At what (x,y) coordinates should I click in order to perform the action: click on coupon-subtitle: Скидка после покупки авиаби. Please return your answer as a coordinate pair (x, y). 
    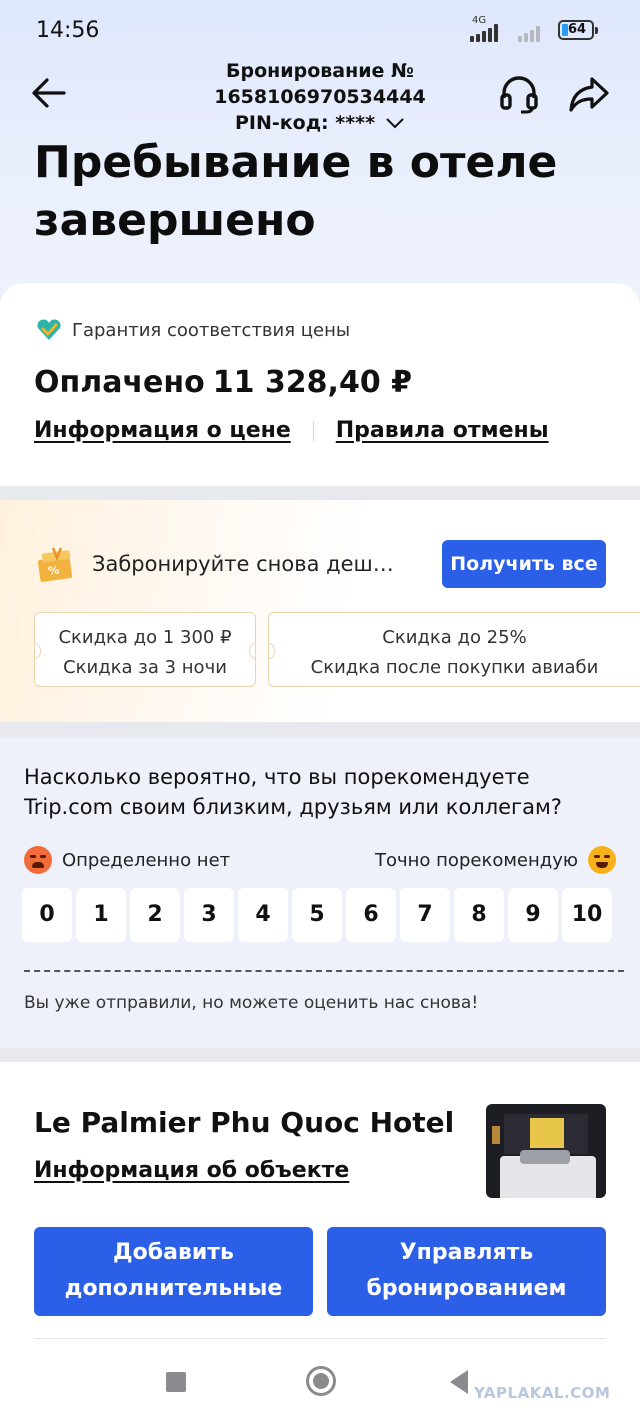
    Looking at the image, I should click on (454, 667).